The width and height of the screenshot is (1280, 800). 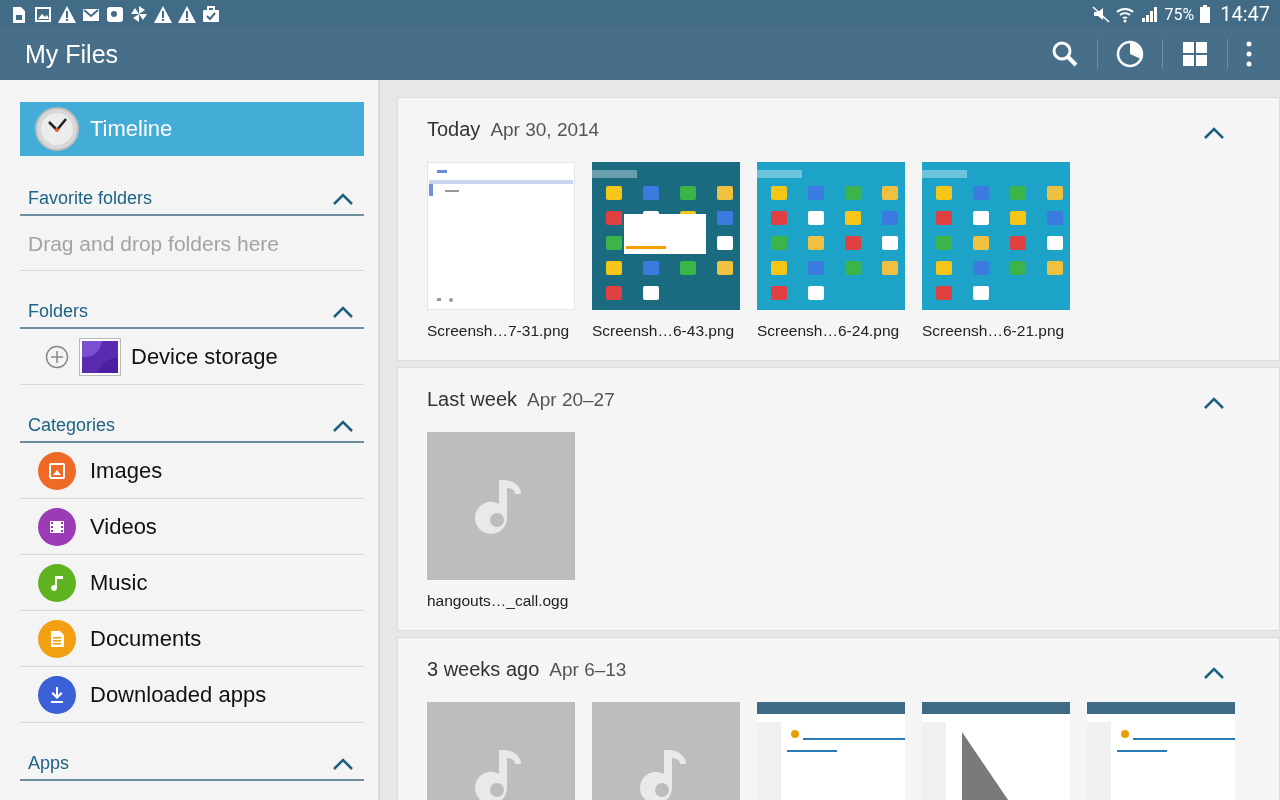 What do you see at coordinates (1195, 54) in the screenshot?
I see `grid-icon` at bounding box center [1195, 54].